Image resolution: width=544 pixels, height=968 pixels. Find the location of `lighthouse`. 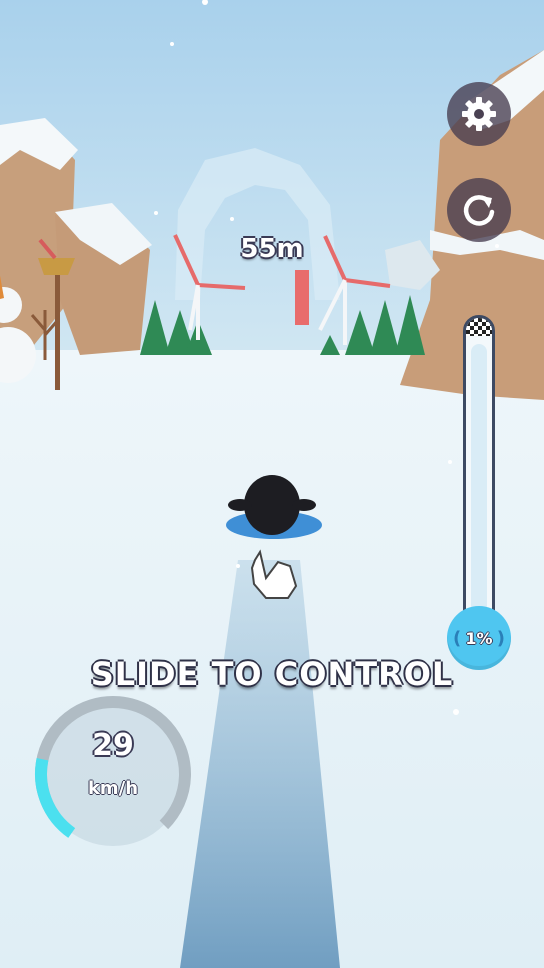

lighthouse is located at coordinates (302, 297).